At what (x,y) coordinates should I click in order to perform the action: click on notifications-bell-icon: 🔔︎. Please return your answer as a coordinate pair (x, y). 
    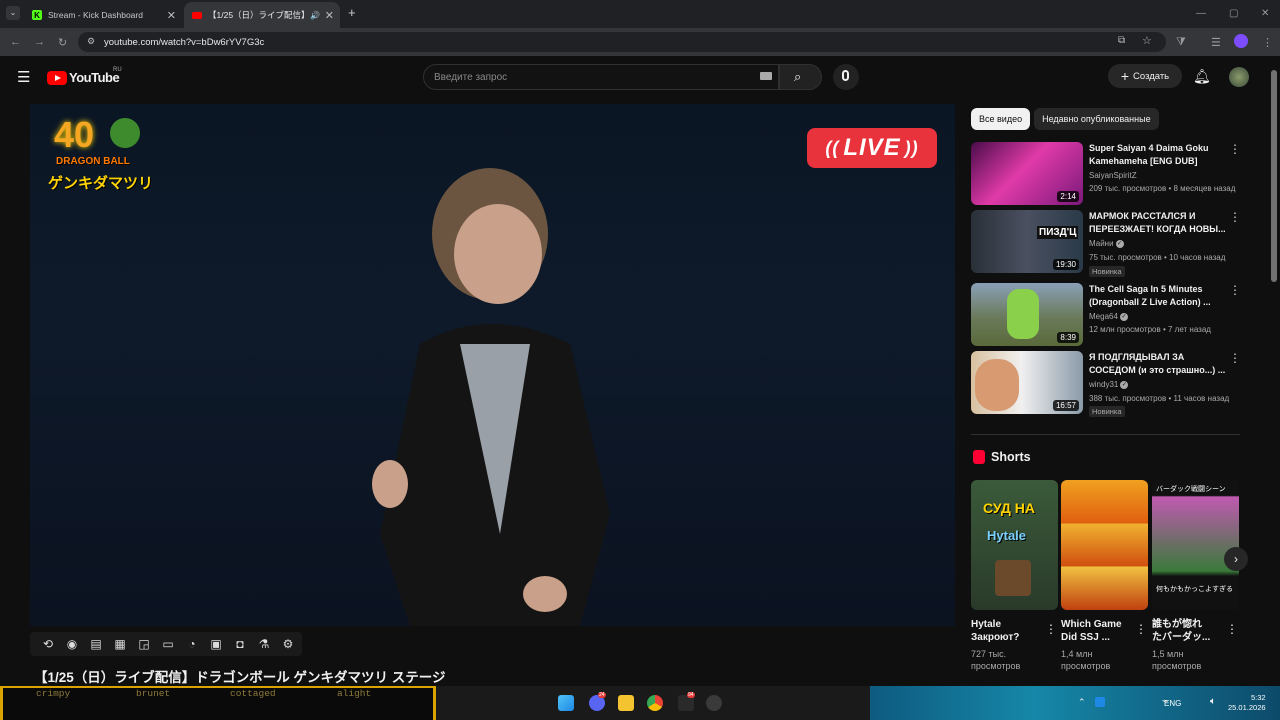
    Looking at the image, I should click on (1202, 76).